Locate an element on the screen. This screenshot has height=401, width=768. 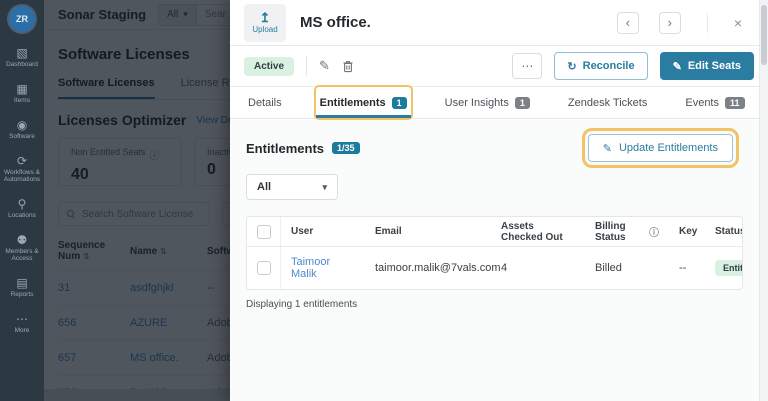
count-badge: 1/35 is located at coordinates (346, 148).